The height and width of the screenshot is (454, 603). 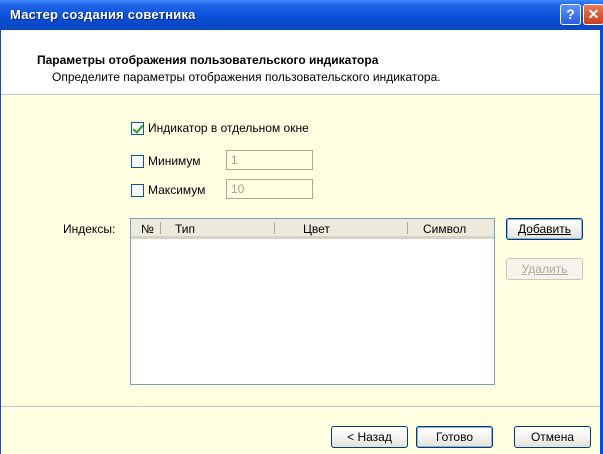 What do you see at coordinates (0, 242) in the screenshot?
I see `window-frame-left` at bounding box center [0, 242].